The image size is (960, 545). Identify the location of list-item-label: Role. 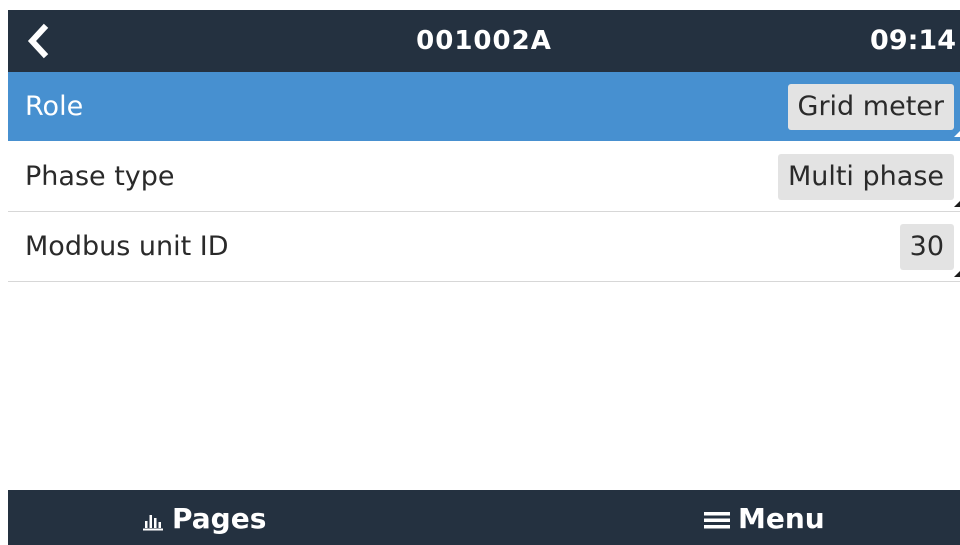
(54, 106).